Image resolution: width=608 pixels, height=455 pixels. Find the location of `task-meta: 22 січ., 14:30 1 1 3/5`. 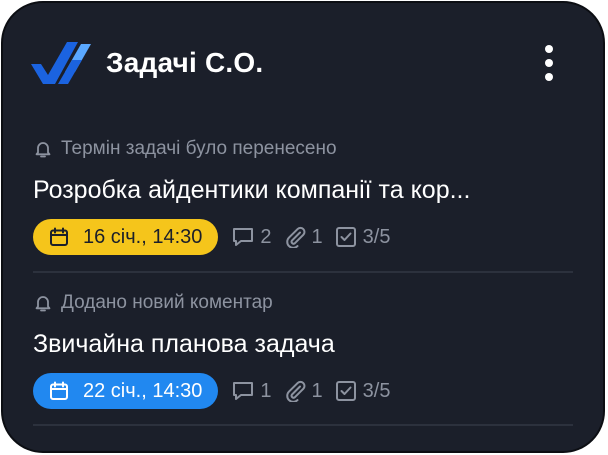

task-meta: 22 січ., 14:30 1 1 3/5 is located at coordinates (217, 391).